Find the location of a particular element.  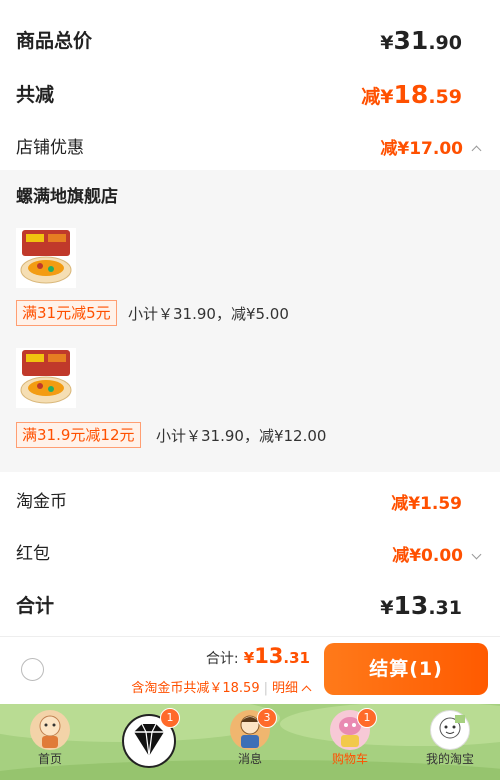

shop-discount-row: 店铺优惠 减¥17.00 is located at coordinates (250, 148).